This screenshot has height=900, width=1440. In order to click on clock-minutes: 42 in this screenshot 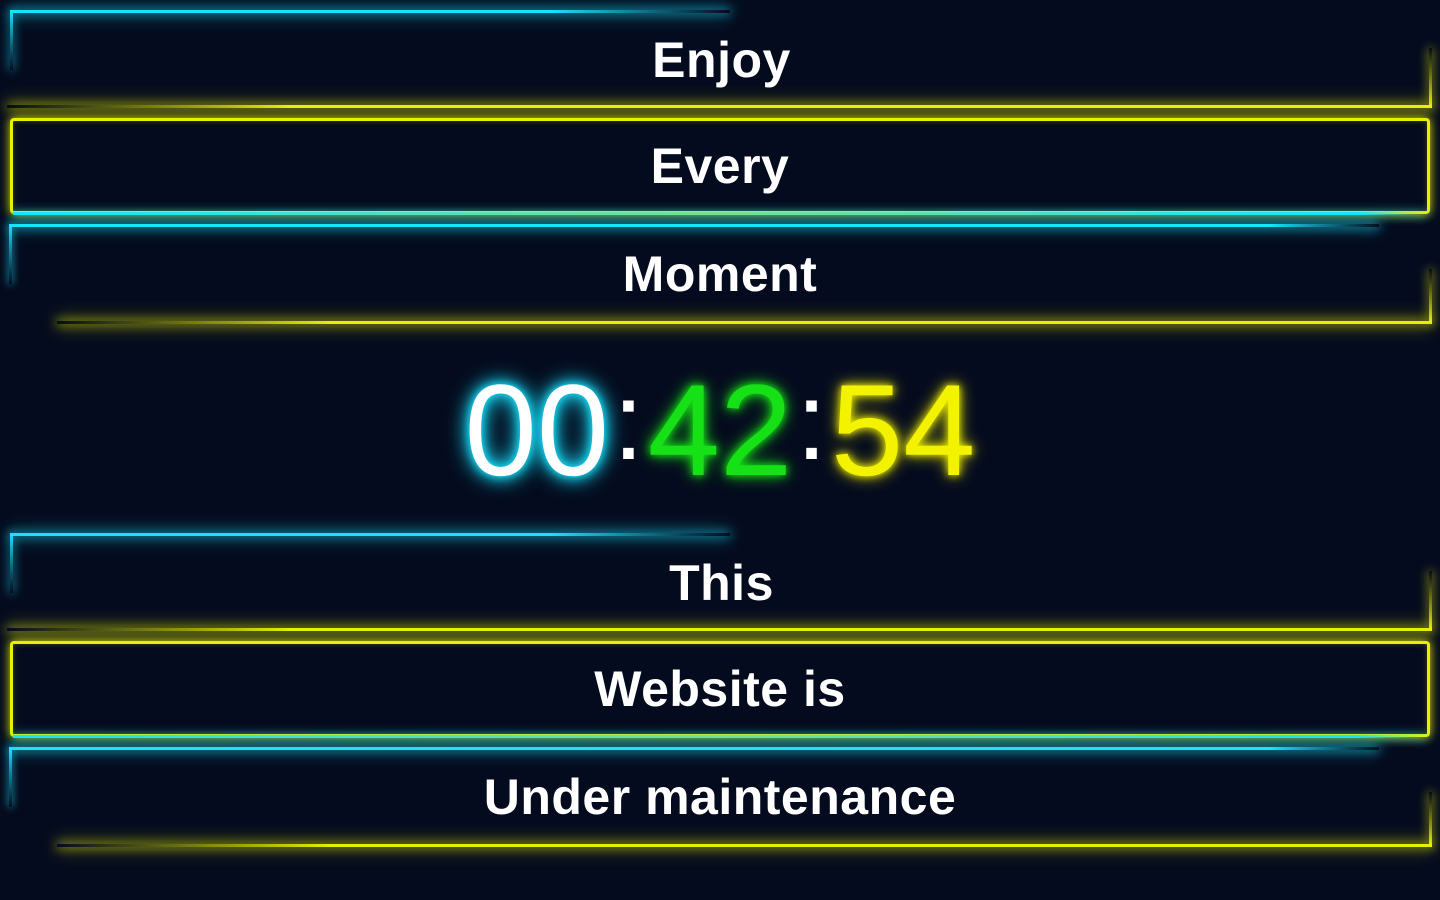, I will do `click(720, 430)`.